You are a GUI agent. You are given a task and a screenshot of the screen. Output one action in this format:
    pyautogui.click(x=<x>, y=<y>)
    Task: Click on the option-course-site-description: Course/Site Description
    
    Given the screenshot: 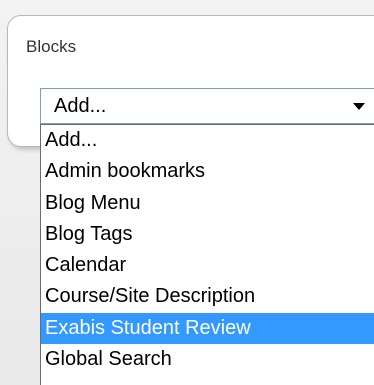 What is the action you would take?
    pyautogui.click(x=207, y=296)
    